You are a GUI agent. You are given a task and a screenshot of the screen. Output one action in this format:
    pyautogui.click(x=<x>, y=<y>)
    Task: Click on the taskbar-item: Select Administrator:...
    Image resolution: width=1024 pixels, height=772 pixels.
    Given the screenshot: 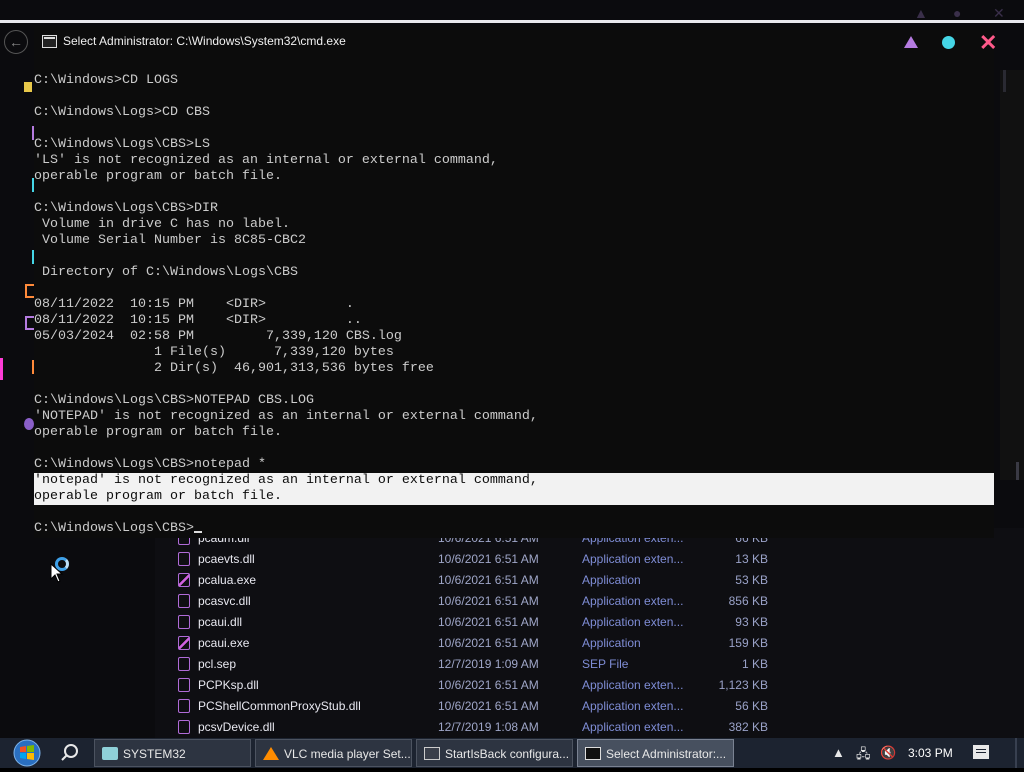 What is the action you would take?
    pyautogui.click(x=655, y=753)
    